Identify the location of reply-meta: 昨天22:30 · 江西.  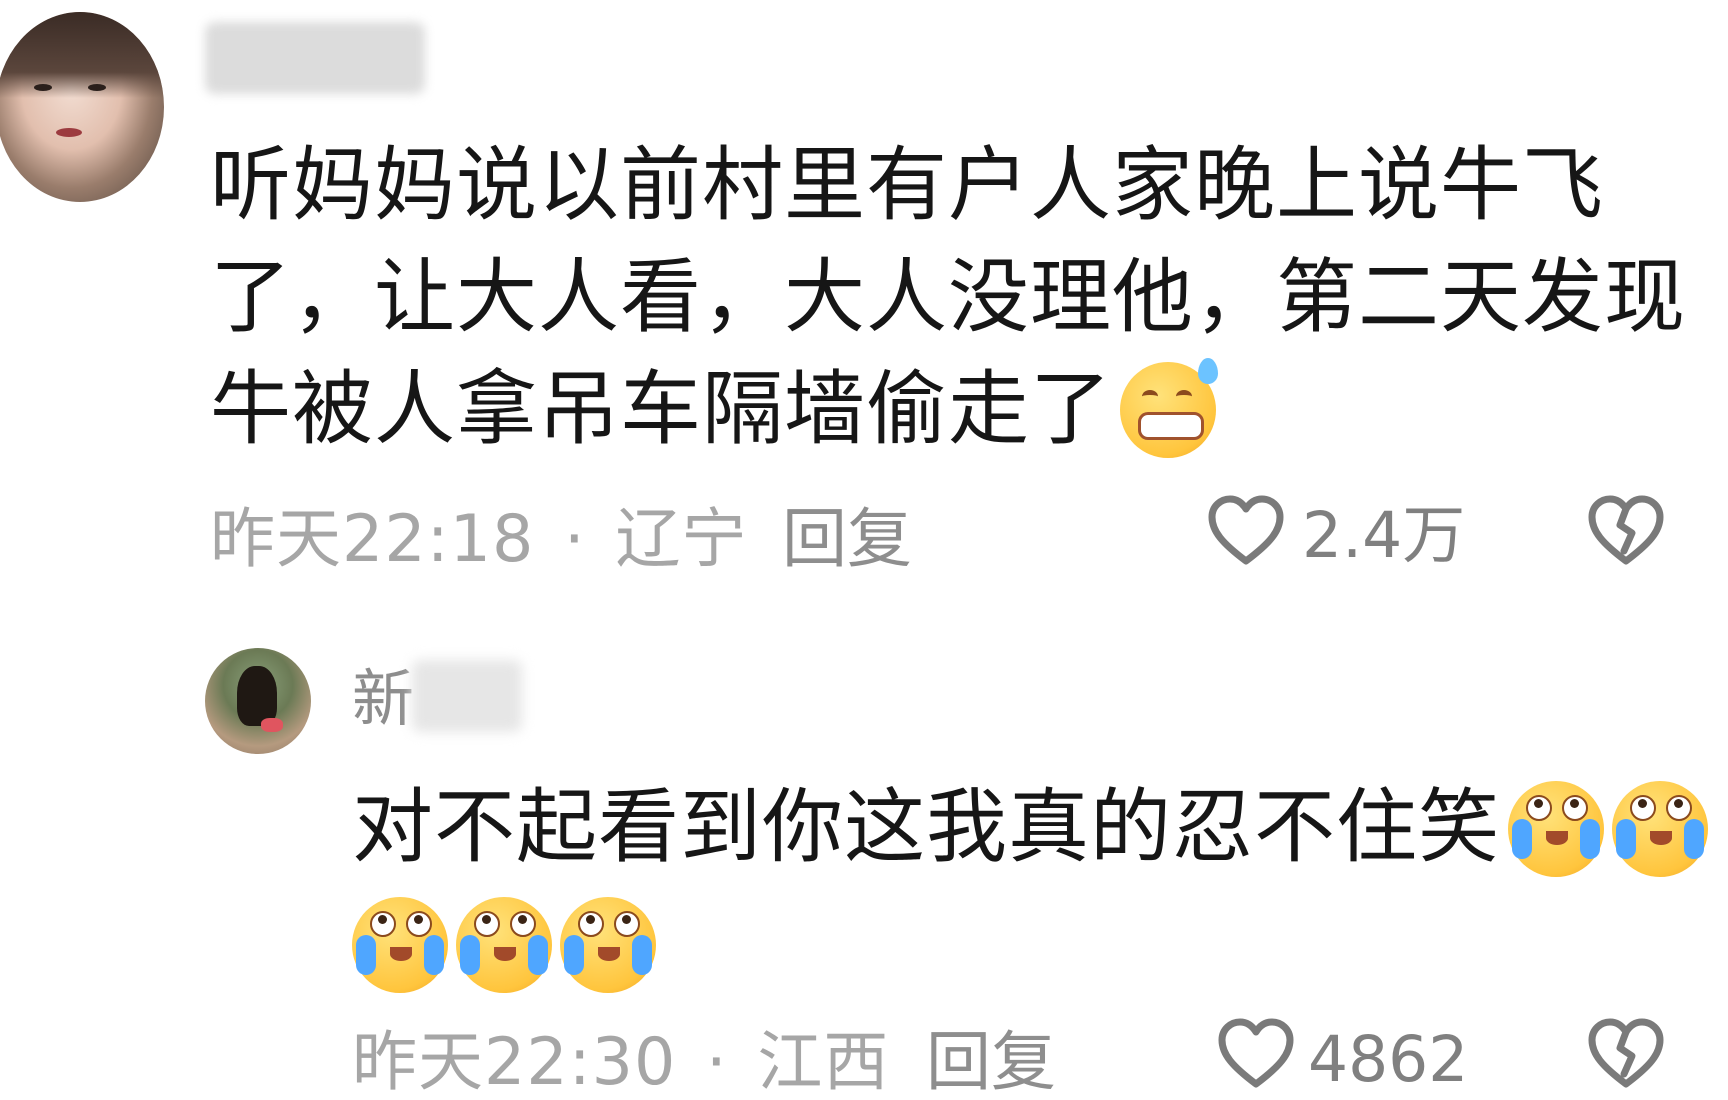
(620, 1062).